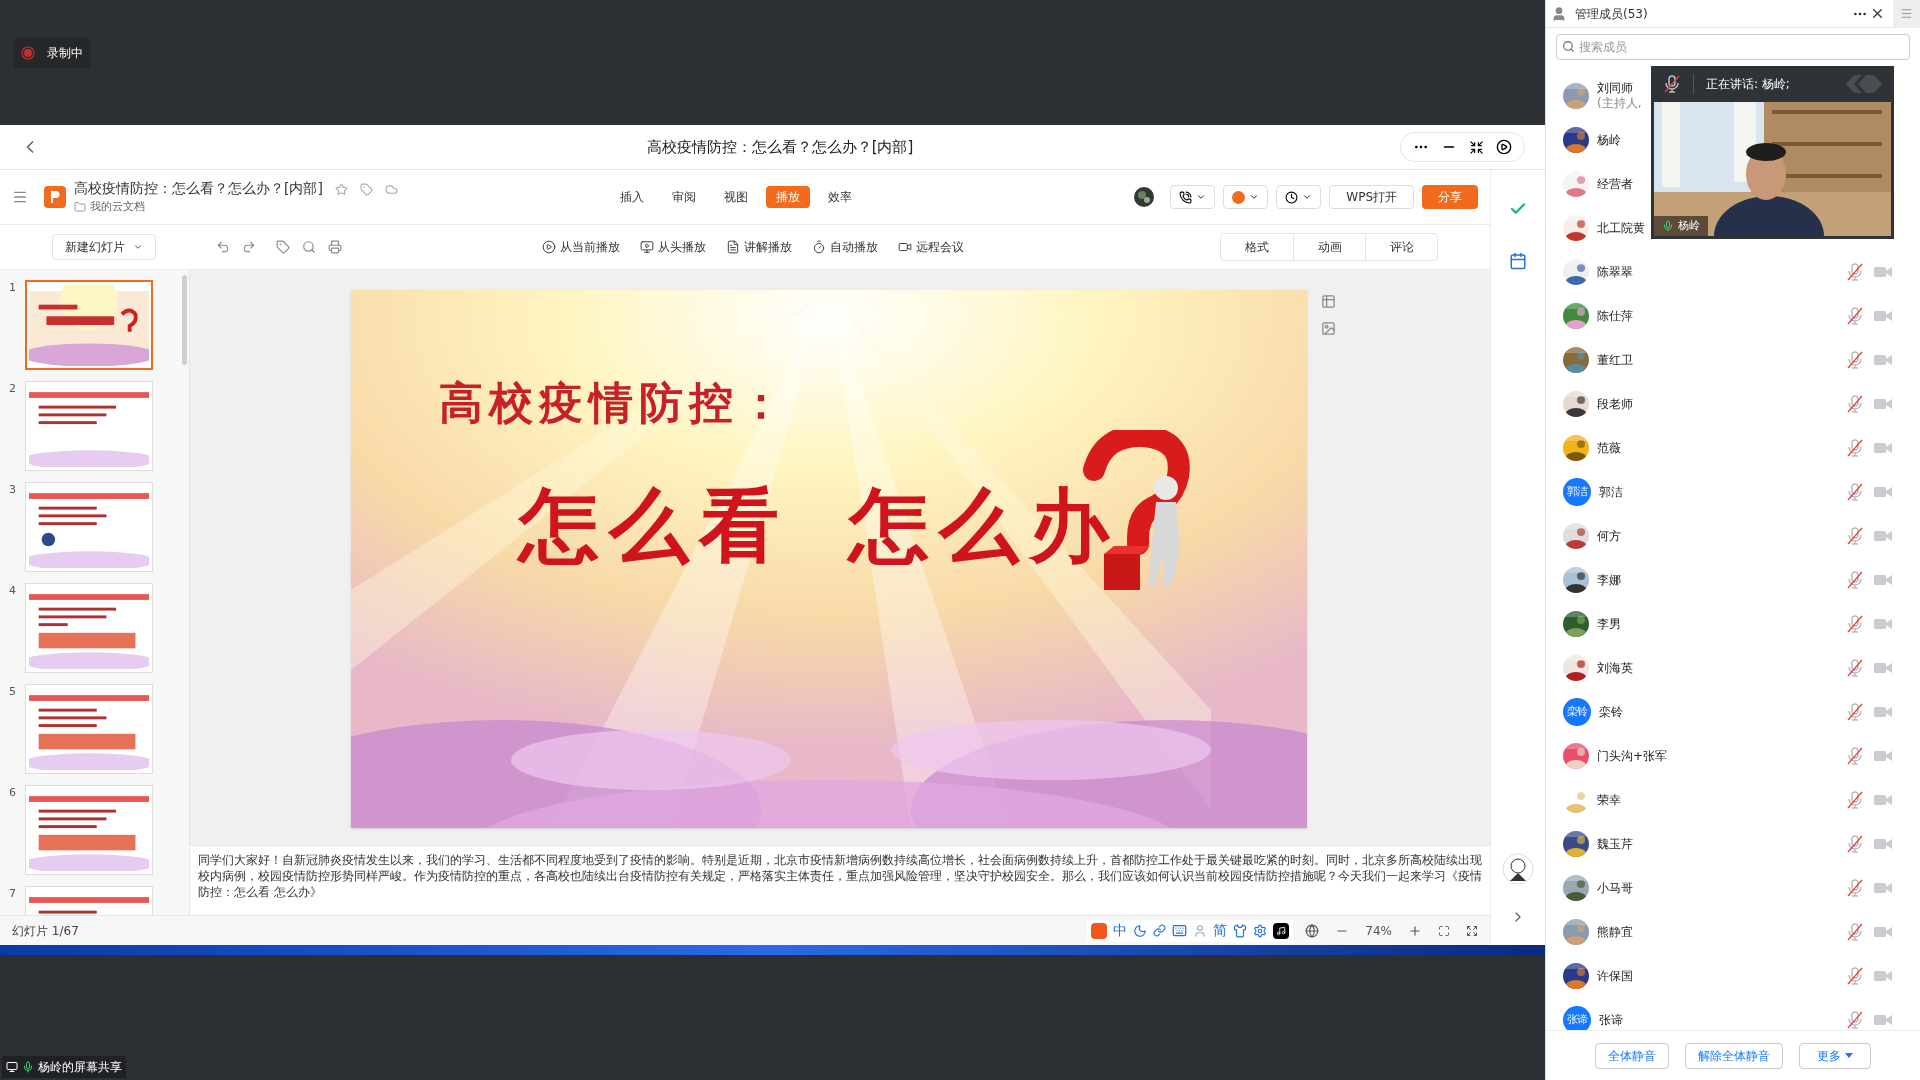  Describe the element at coordinates (1260, 930) in the screenshot. I see `settings-icon` at that location.